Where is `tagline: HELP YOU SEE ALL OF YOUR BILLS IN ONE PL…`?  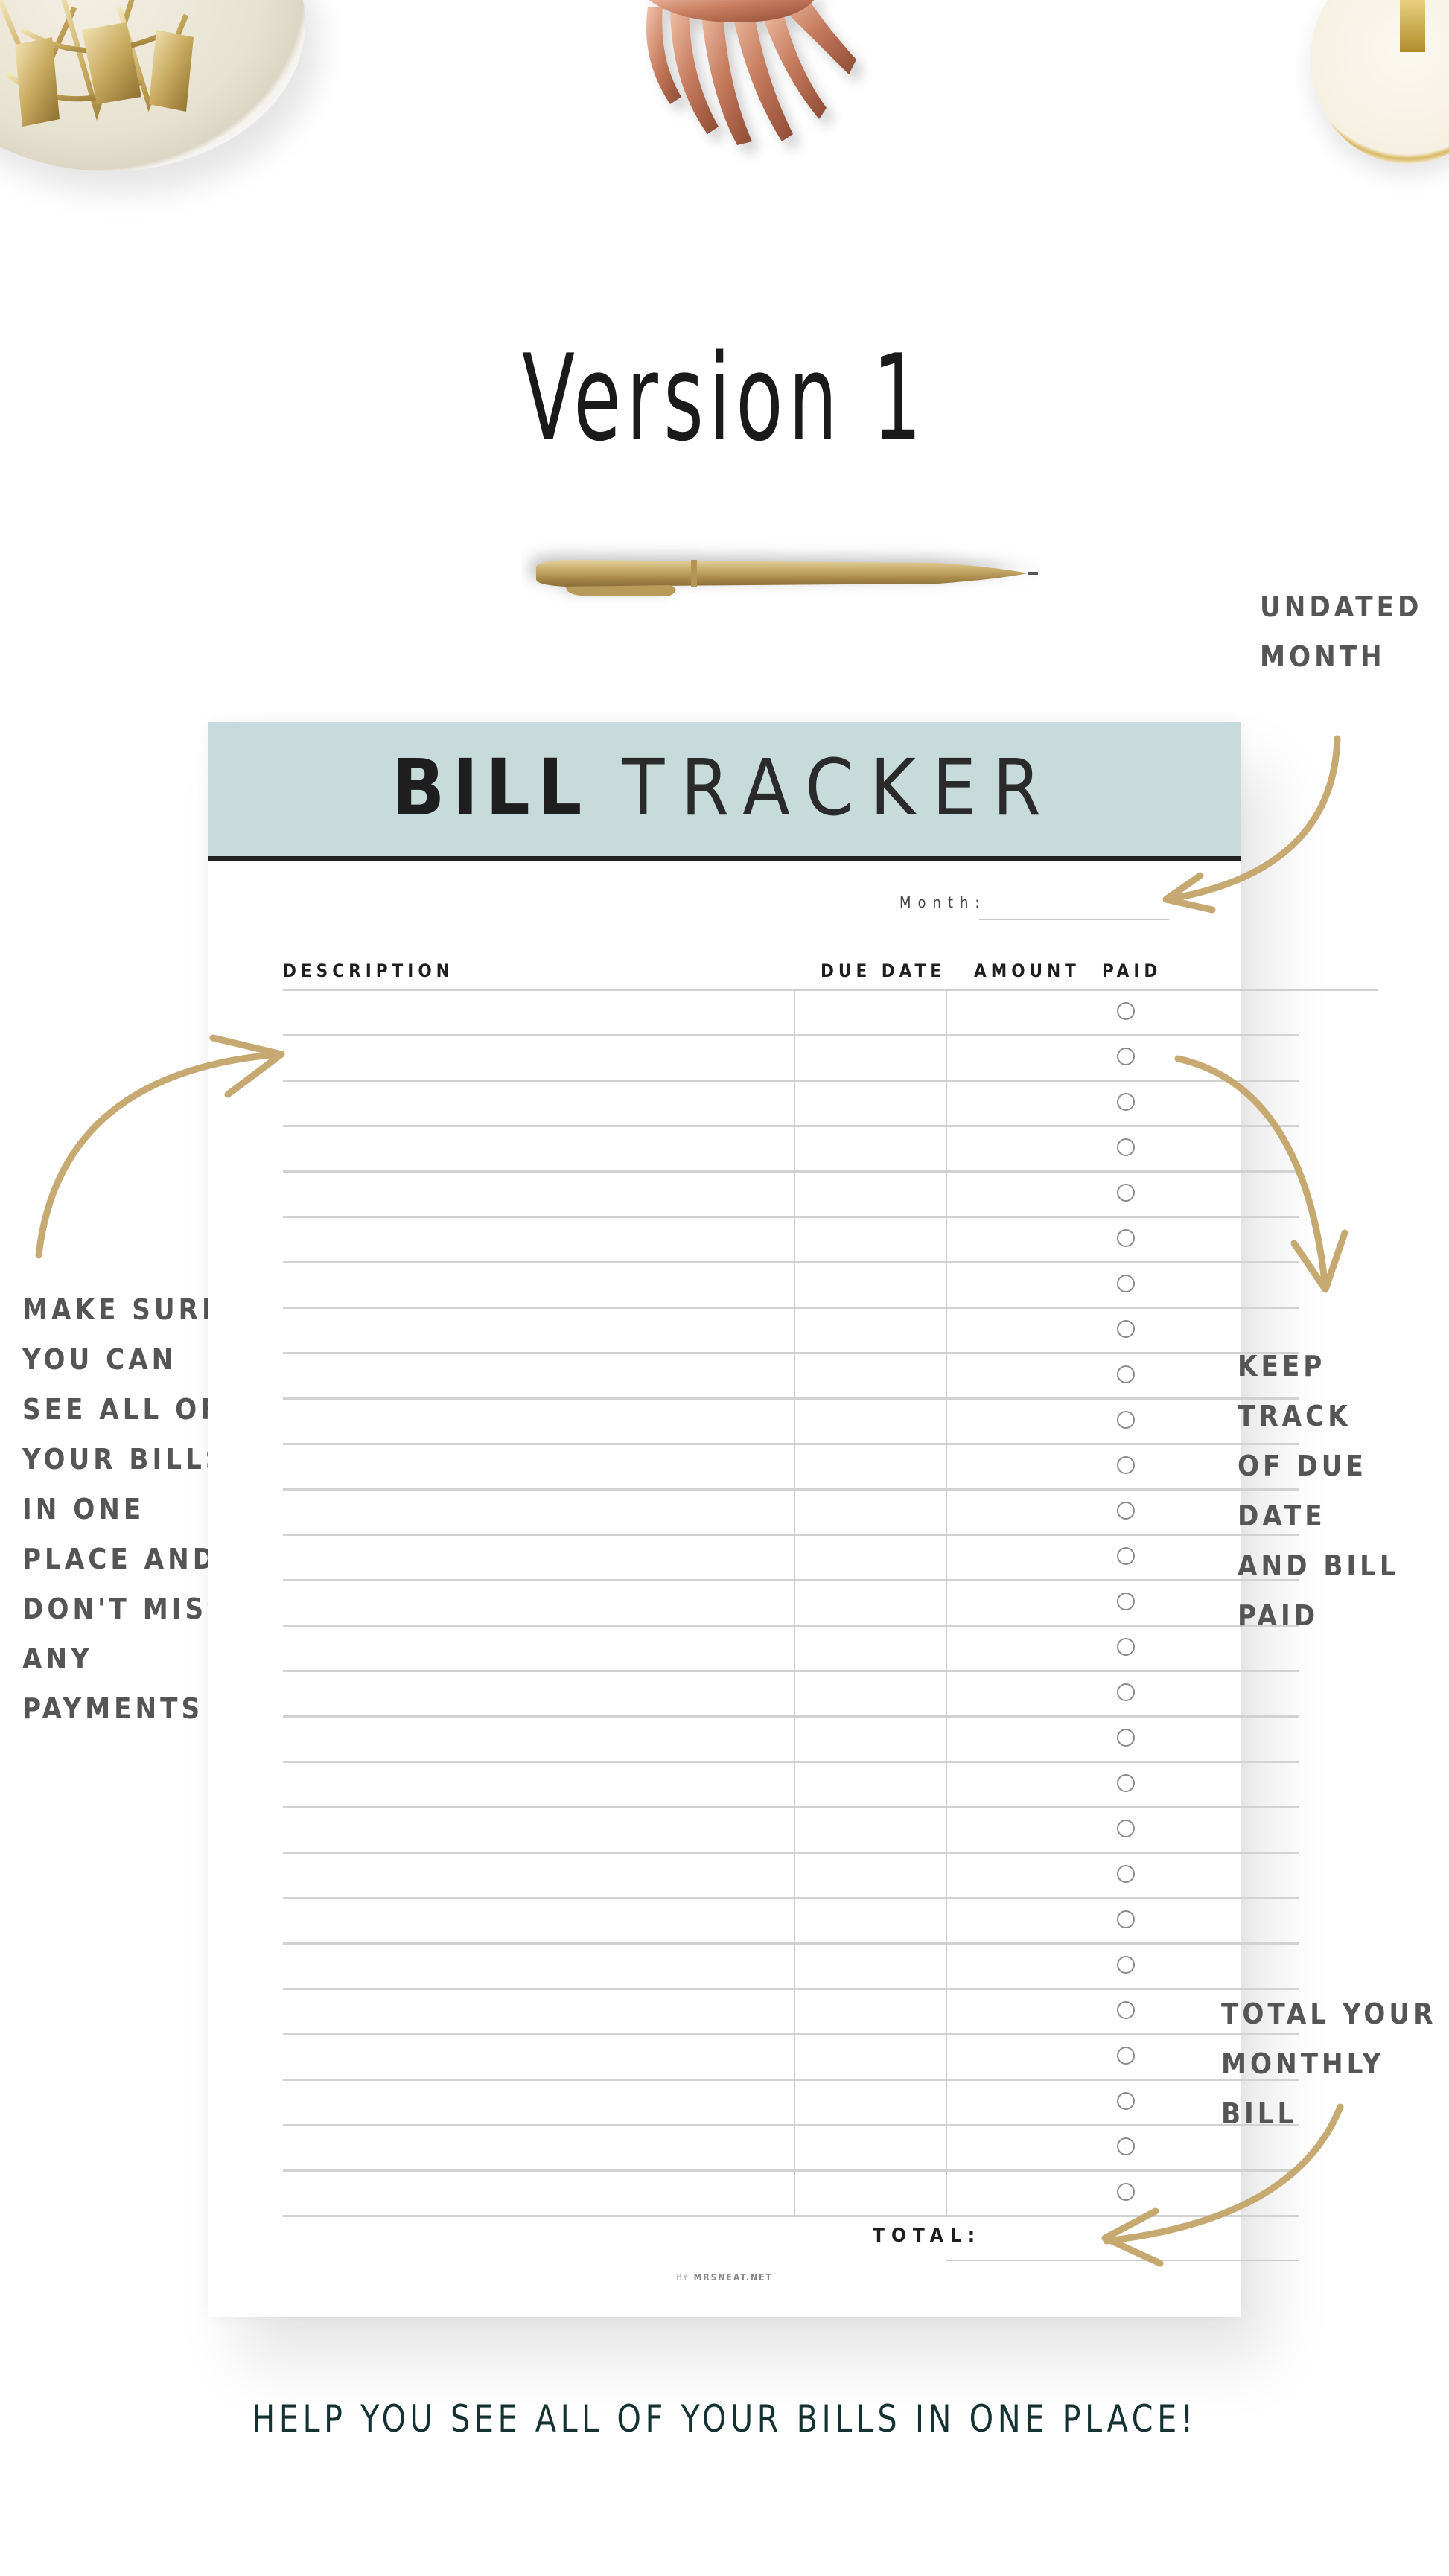 tagline: HELP YOU SEE ALL OF YOUR BILLS IN ONE PL… is located at coordinates (724, 2418).